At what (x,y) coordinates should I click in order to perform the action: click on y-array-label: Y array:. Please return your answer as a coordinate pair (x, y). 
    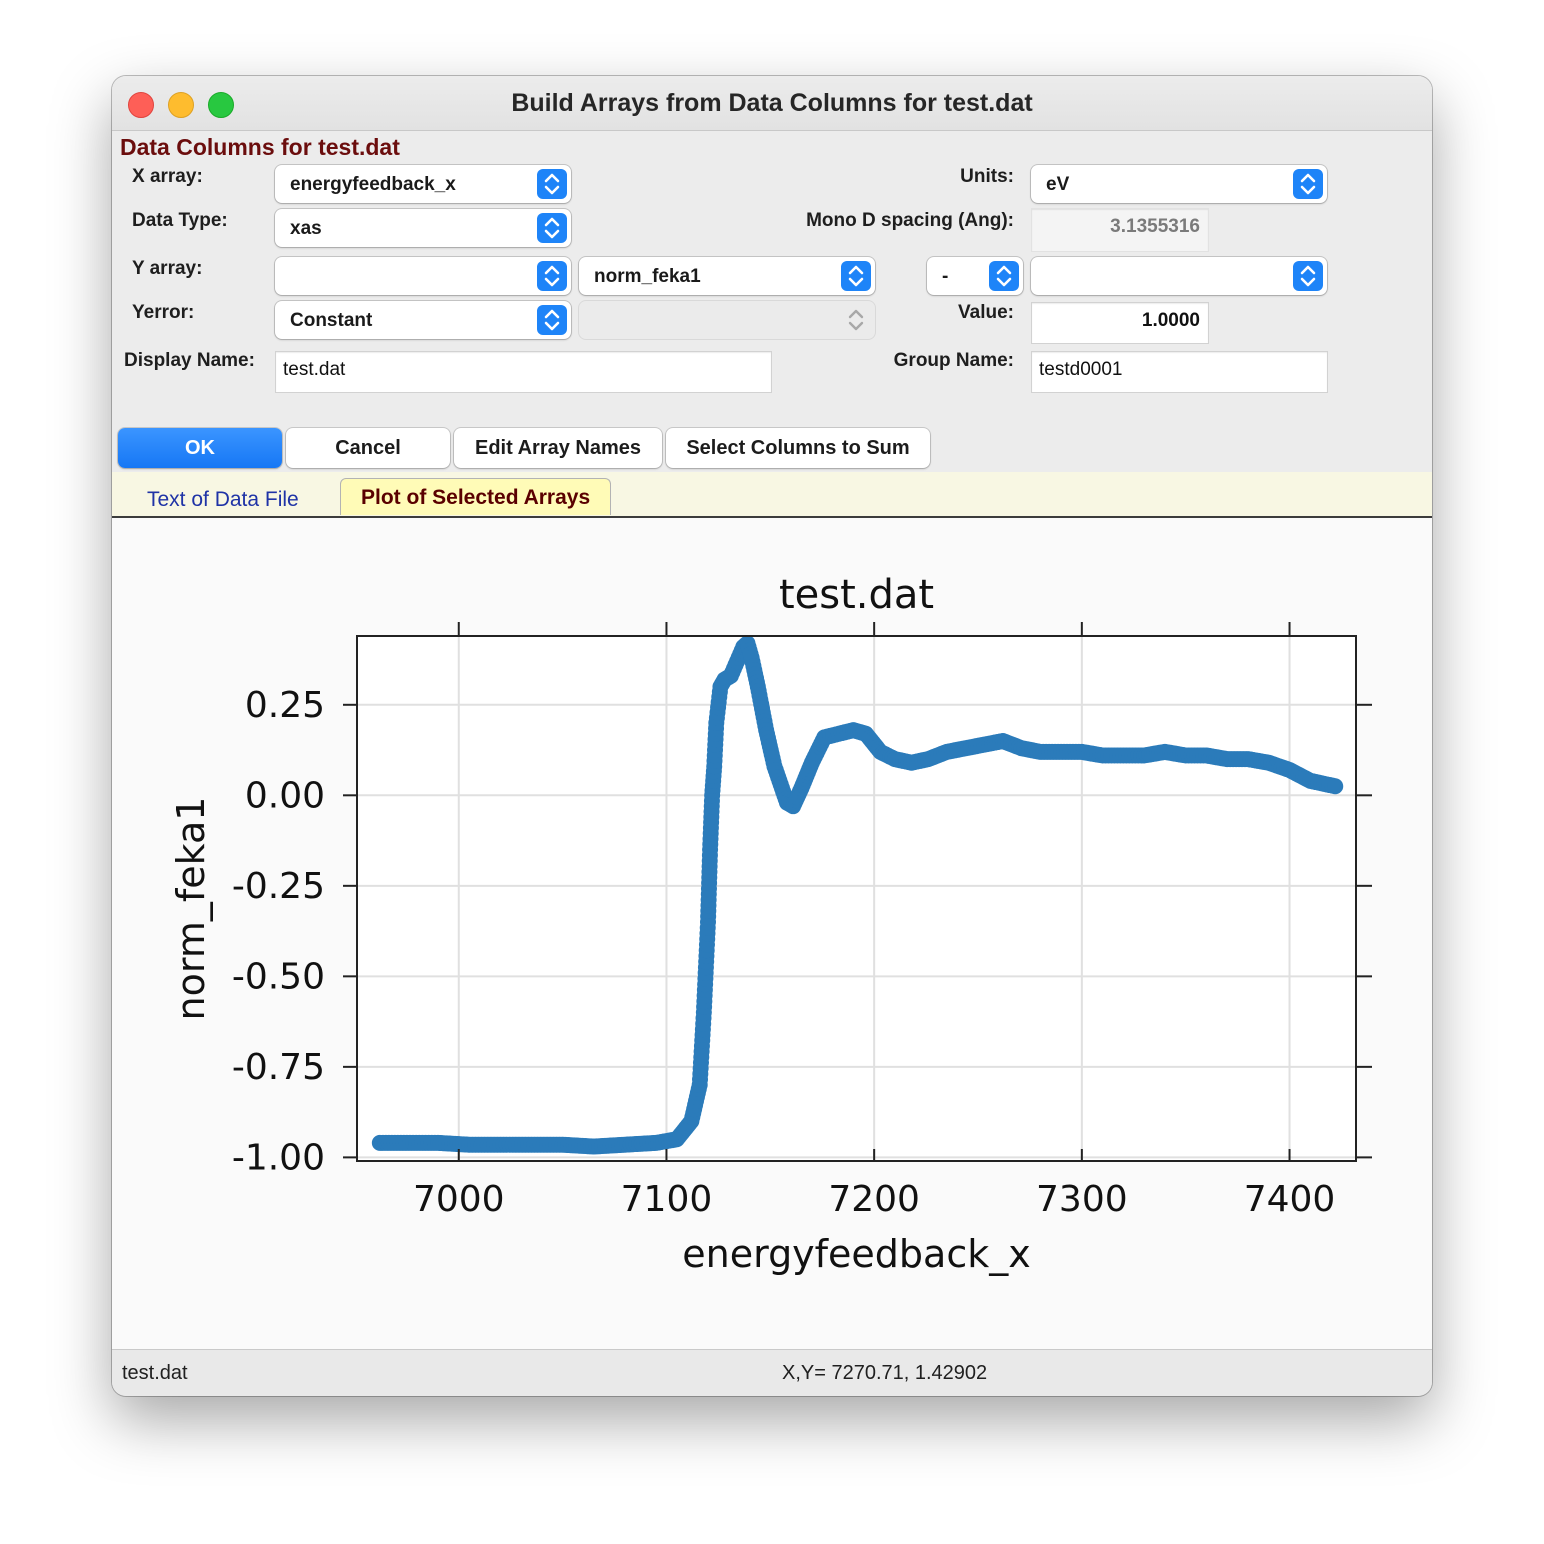
    Looking at the image, I should click on (167, 268).